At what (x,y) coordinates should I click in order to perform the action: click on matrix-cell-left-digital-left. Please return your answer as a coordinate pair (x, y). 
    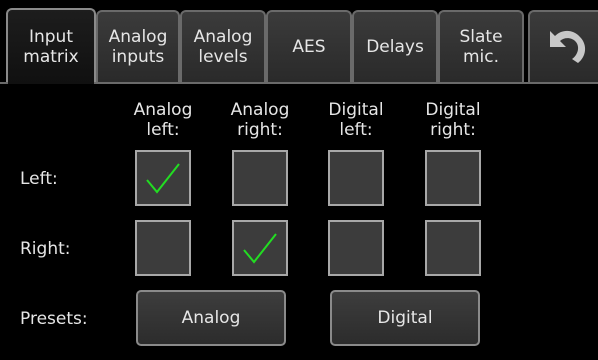
    Looking at the image, I should click on (356, 178).